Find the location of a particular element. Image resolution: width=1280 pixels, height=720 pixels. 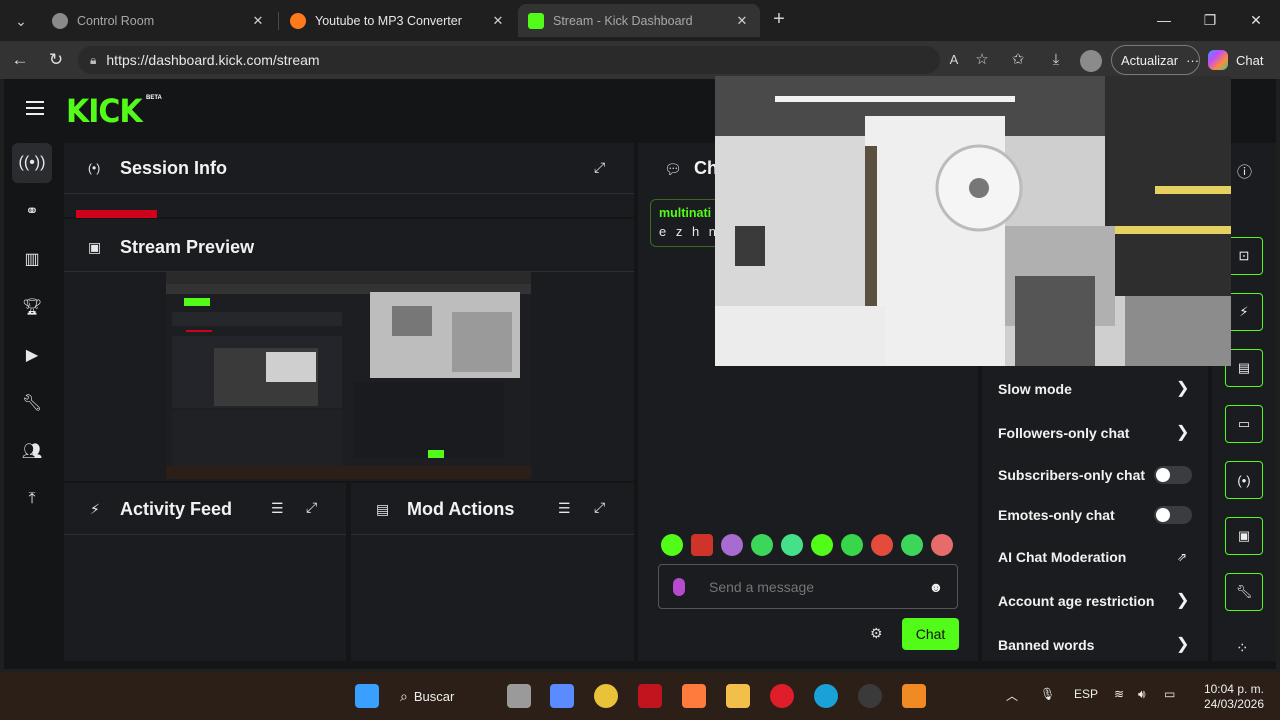

new-tab-plus-icon: + is located at coordinates (779, 20).